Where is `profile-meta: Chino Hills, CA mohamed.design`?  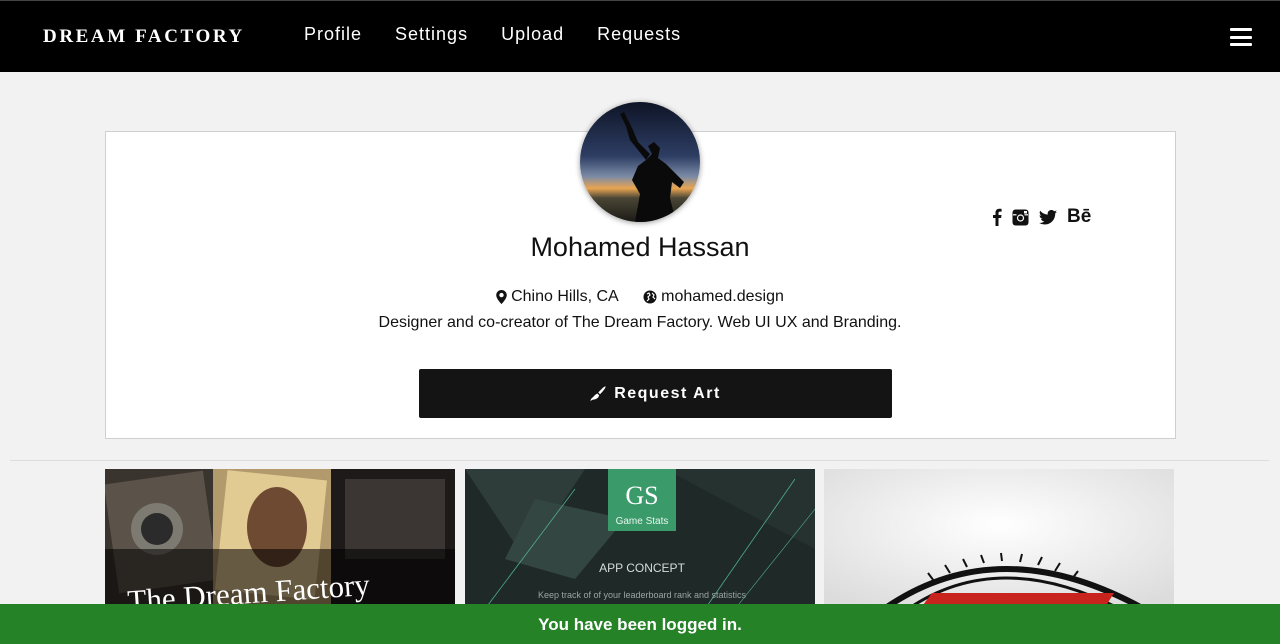 profile-meta: Chino Hills, CA mohamed.design is located at coordinates (640, 298).